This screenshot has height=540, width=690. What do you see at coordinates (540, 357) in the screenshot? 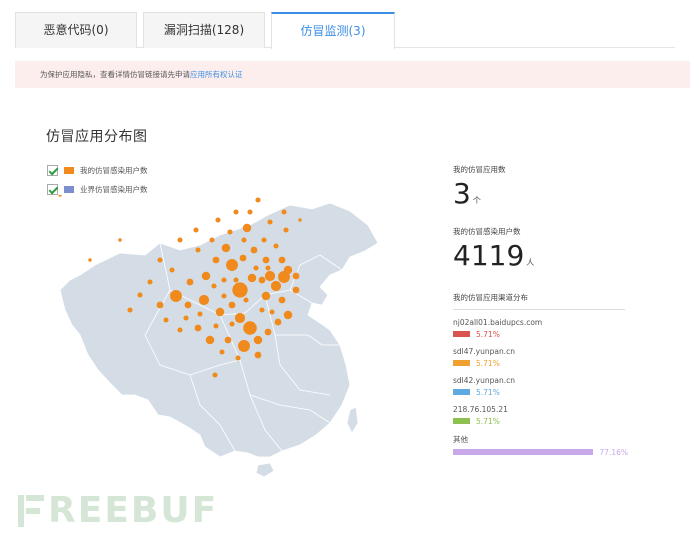
I see `channel-item: sdl47.yunpan.cn 5.71%` at bounding box center [540, 357].